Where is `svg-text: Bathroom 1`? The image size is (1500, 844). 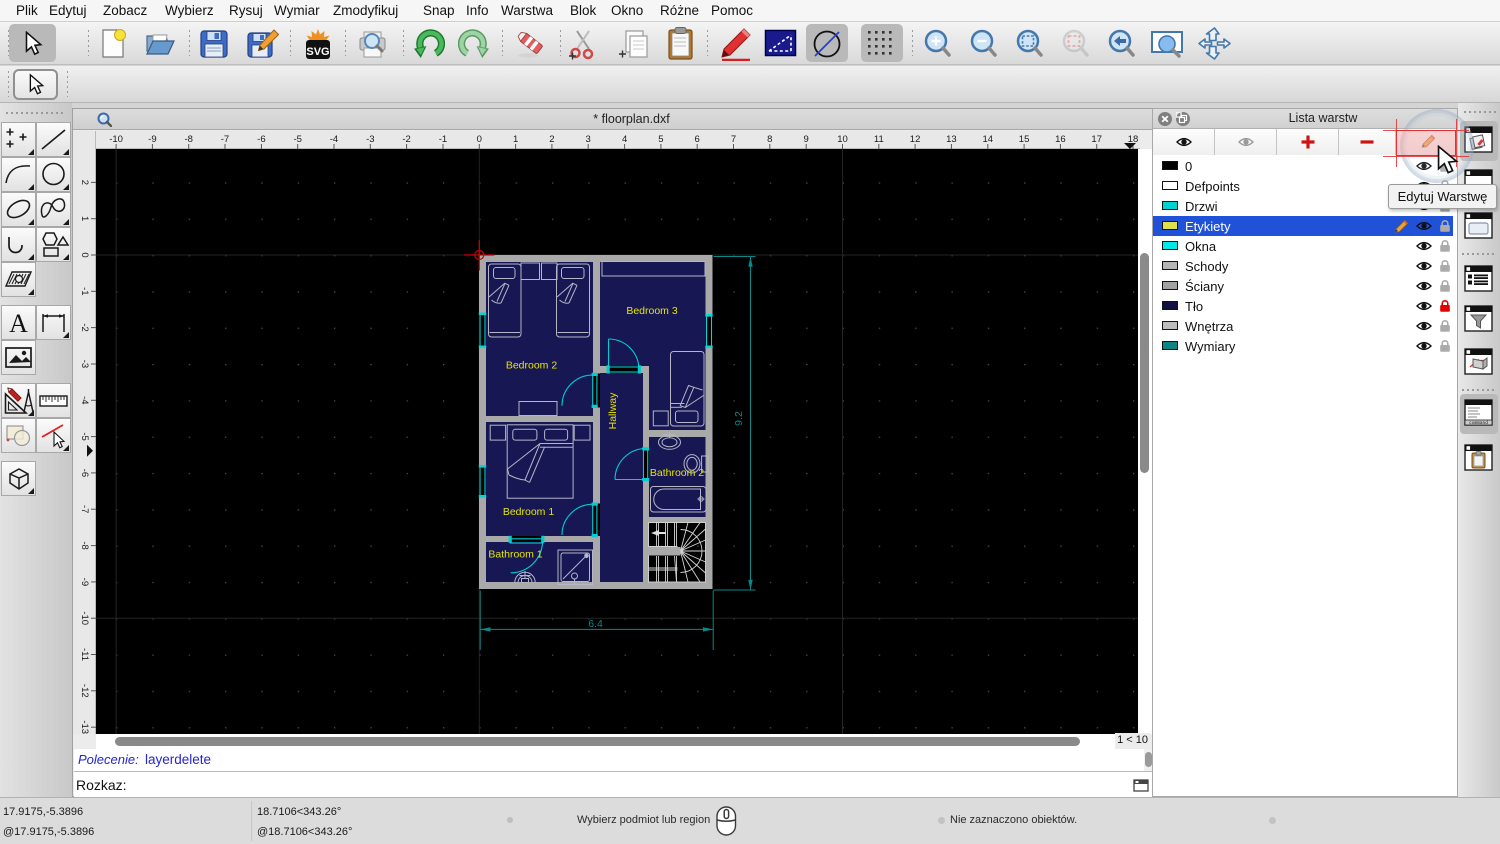 svg-text: Bathroom 1 is located at coordinates (515, 555).